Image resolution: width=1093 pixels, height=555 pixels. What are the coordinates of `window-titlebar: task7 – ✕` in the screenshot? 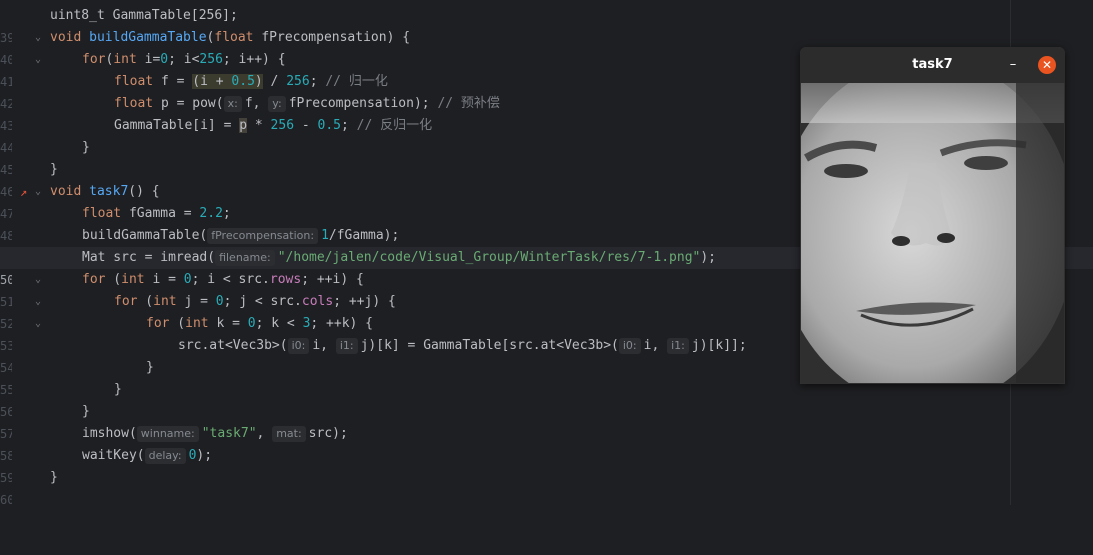 It's located at (932, 65).